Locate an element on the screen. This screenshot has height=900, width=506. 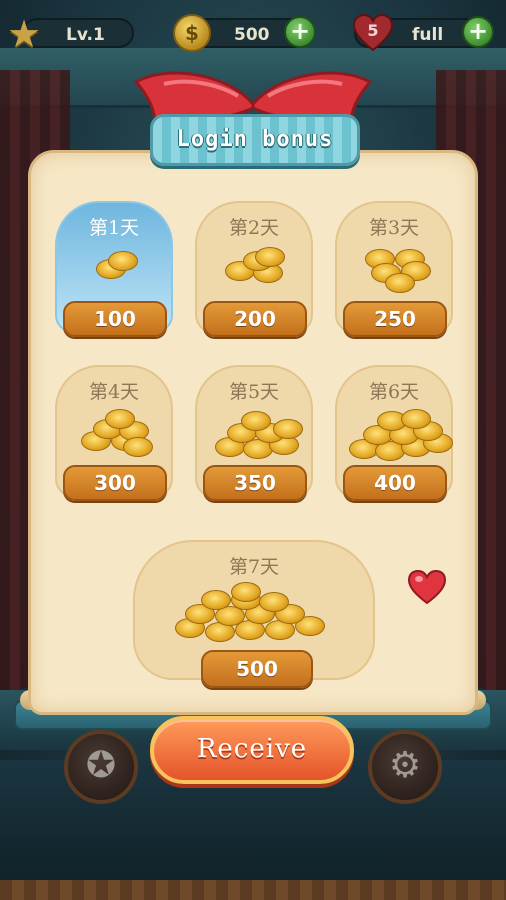
add-coins-button: + is located at coordinates (300, 32).